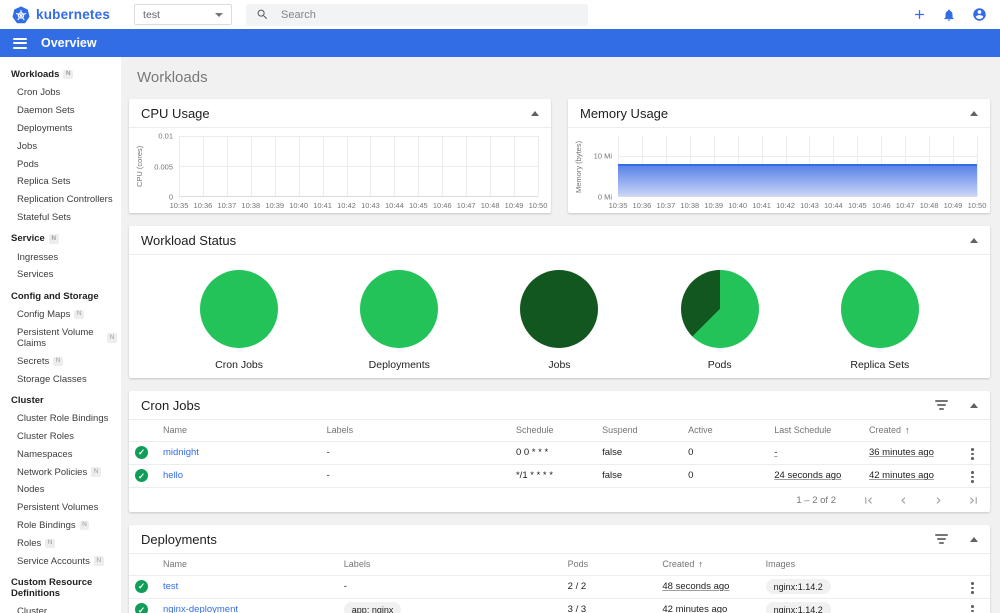  What do you see at coordinates (868, 500) in the screenshot?
I see `first-page-icon` at bounding box center [868, 500].